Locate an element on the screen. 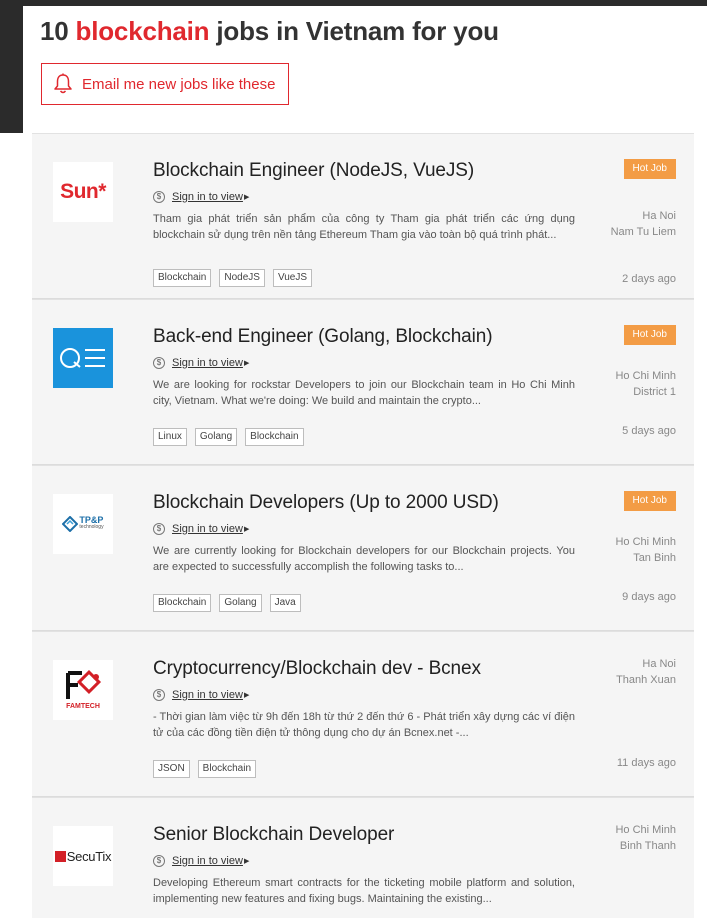  bell-icon is located at coordinates (63, 83).